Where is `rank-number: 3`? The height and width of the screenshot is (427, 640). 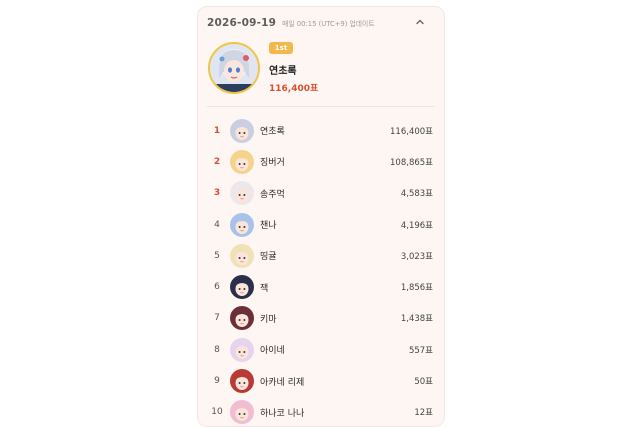 rank-number: 3 is located at coordinates (217, 193).